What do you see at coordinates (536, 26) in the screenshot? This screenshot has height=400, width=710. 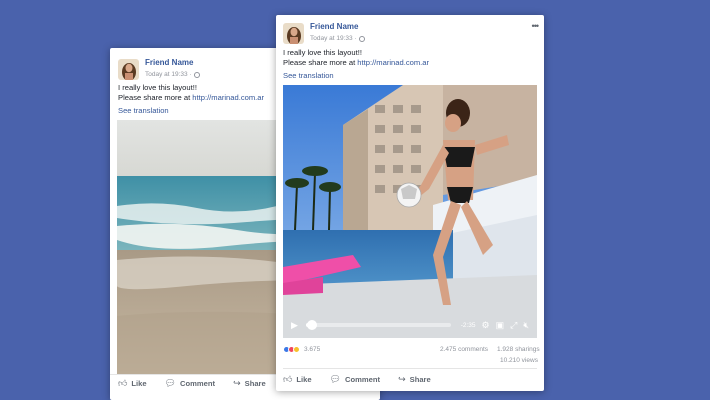 I see `more-dots-icon: •••` at bounding box center [536, 26].